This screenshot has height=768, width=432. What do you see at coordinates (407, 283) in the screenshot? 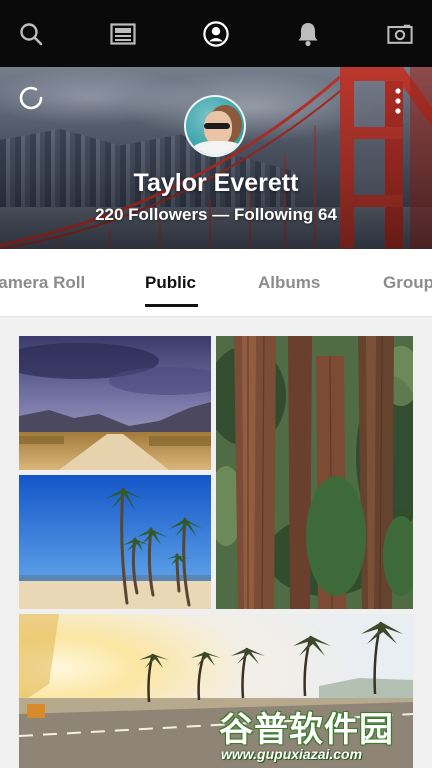
I see `tab-groups: Groups` at bounding box center [407, 283].